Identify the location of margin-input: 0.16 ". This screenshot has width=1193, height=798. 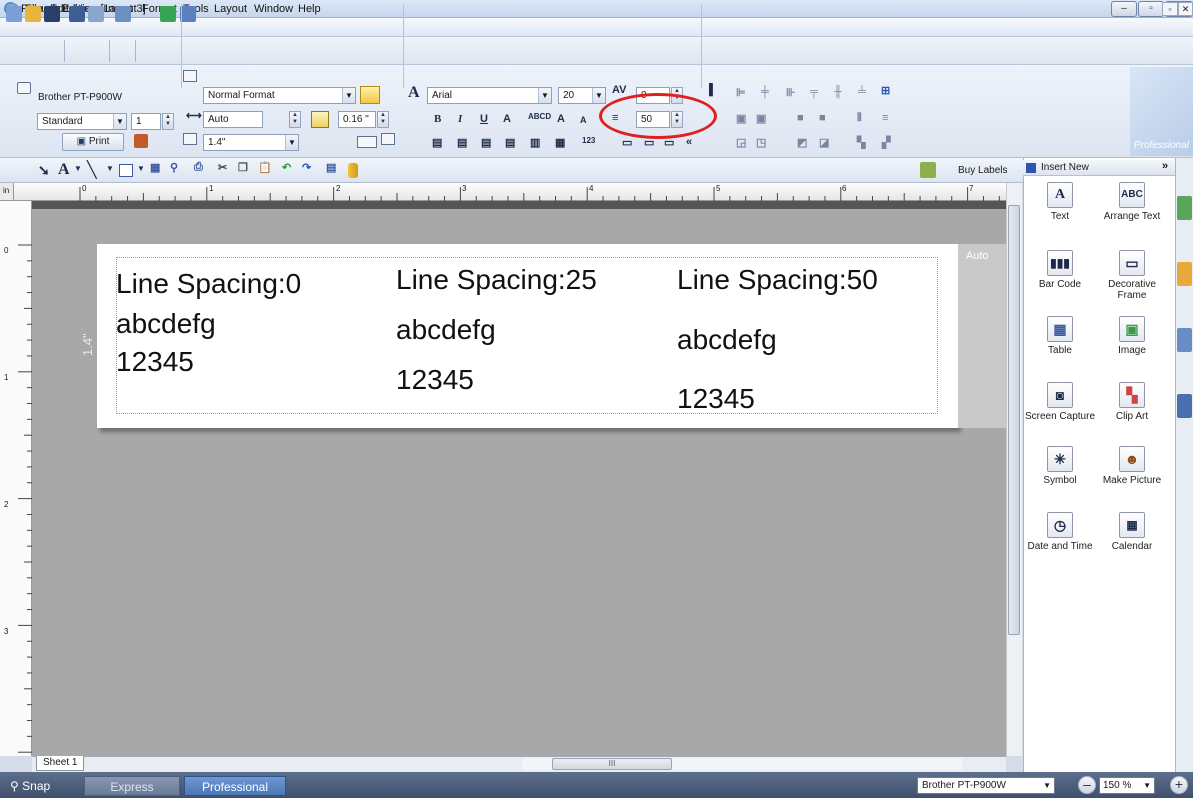
(357, 119).